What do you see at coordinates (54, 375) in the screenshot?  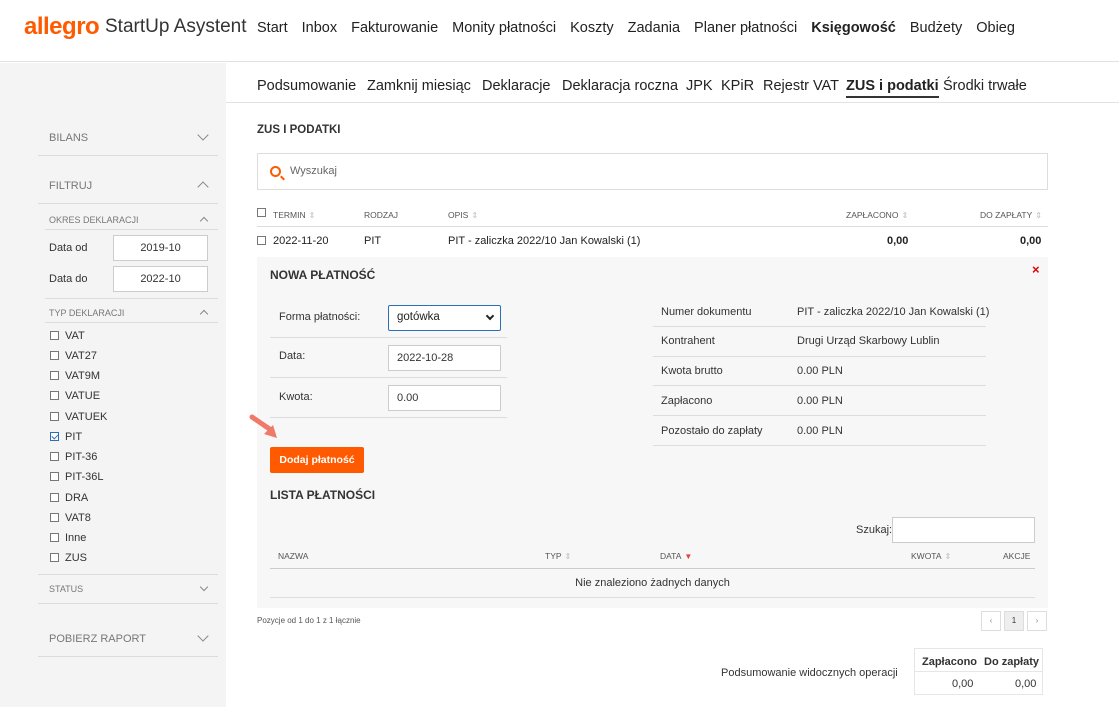 I see `type-checkbox-vat9m` at bounding box center [54, 375].